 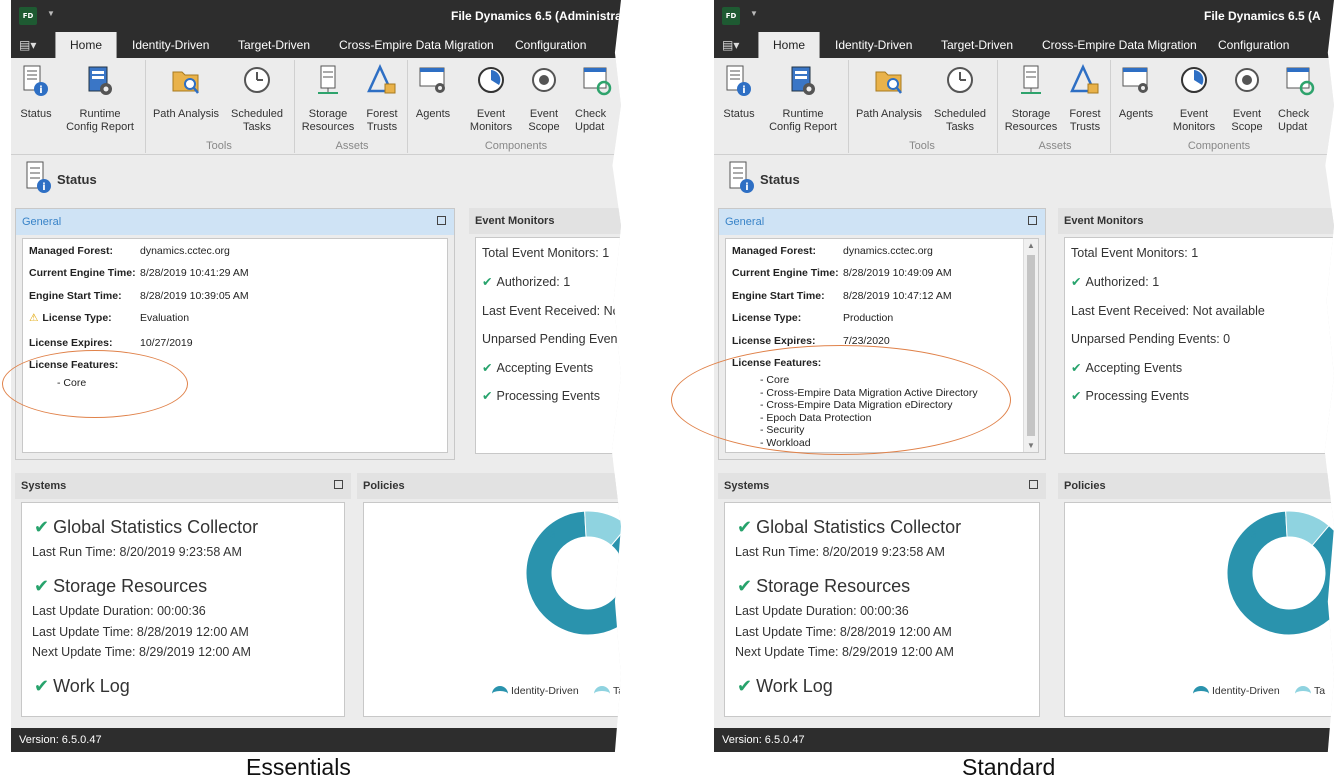 What do you see at coordinates (544, 120) in the screenshot?
I see `event-scope-label: Event Scope` at bounding box center [544, 120].